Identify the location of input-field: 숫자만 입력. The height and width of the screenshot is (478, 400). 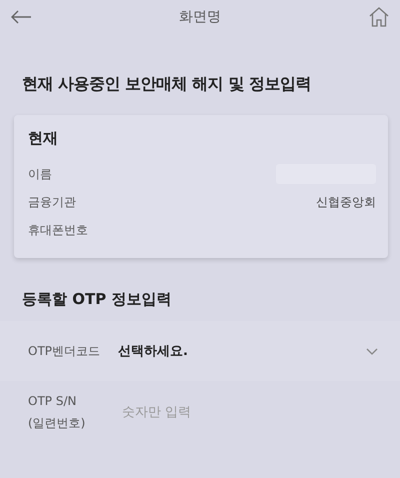
(250, 412).